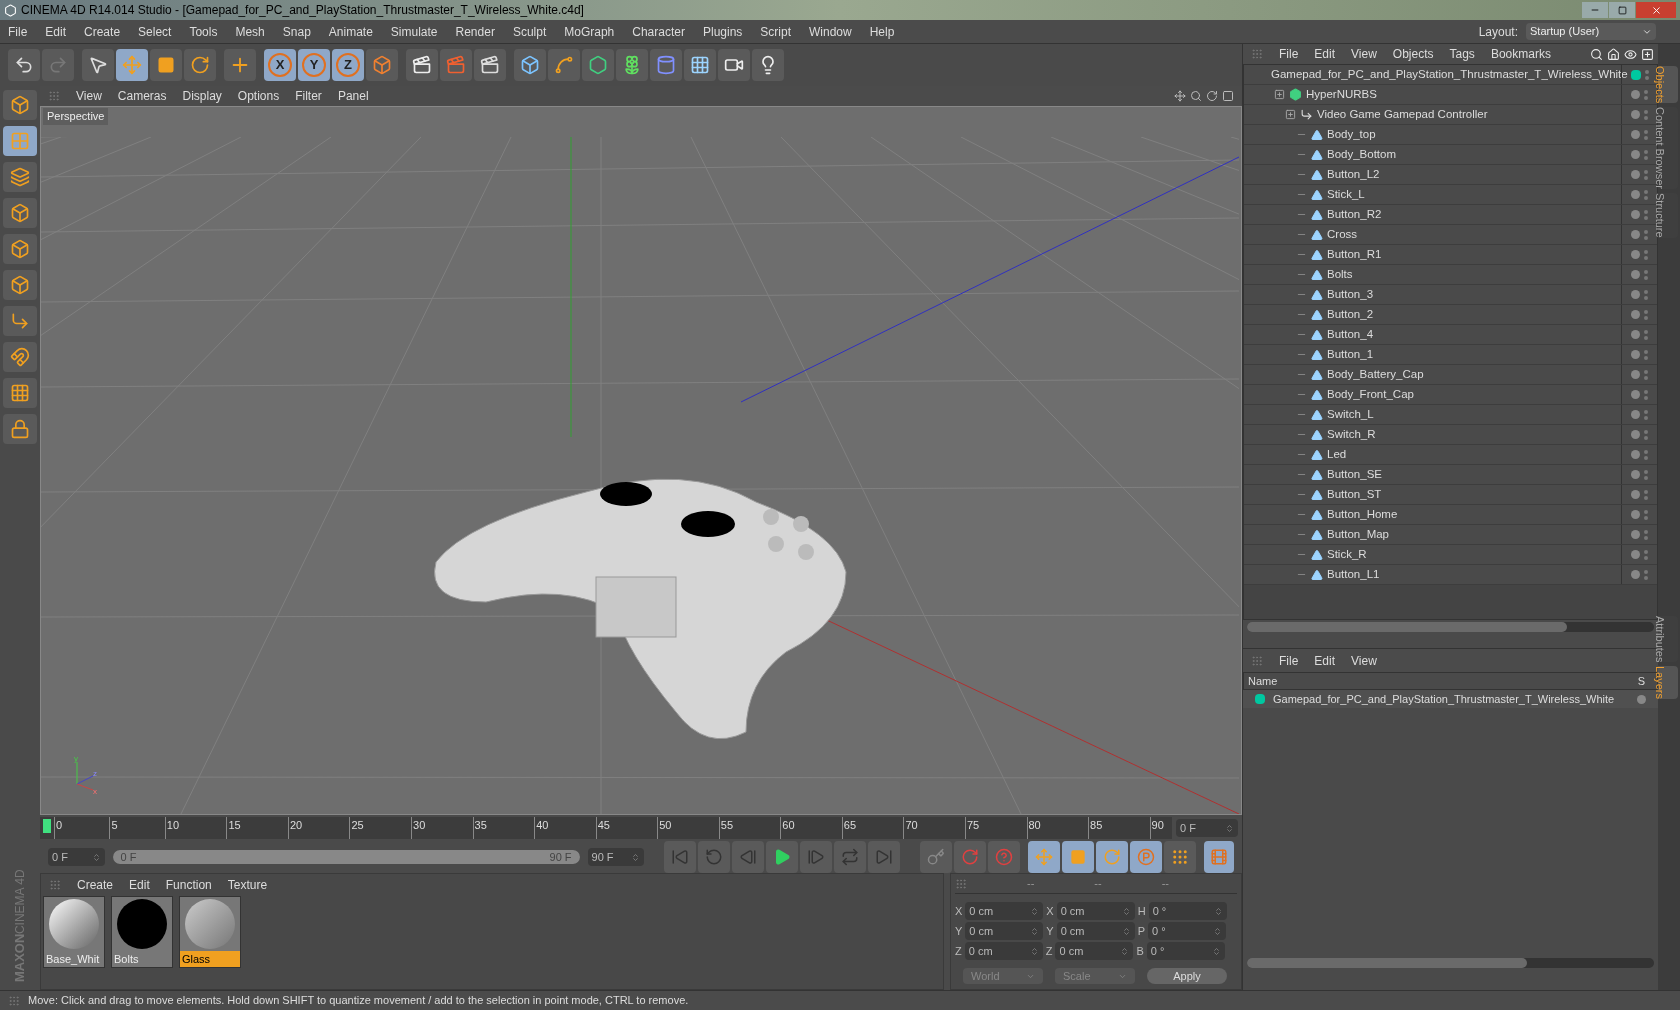 Image resolution: width=1680 pixels, height=1010 pixels. I want to click on horizontal-scrollbar, so click(1450, 963).